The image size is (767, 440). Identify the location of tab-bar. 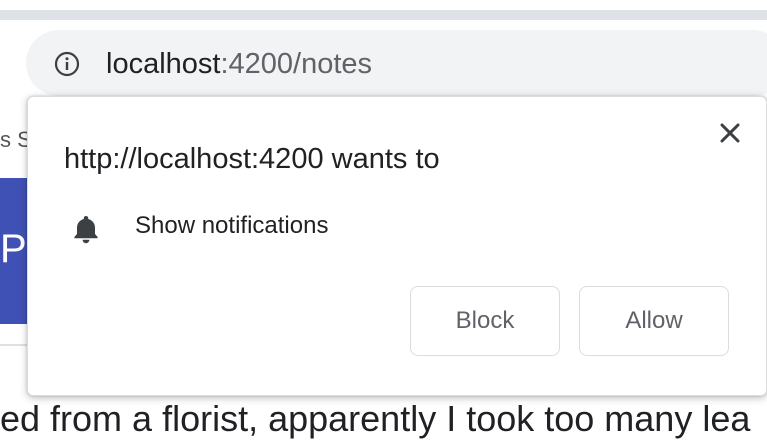
(383, 15).